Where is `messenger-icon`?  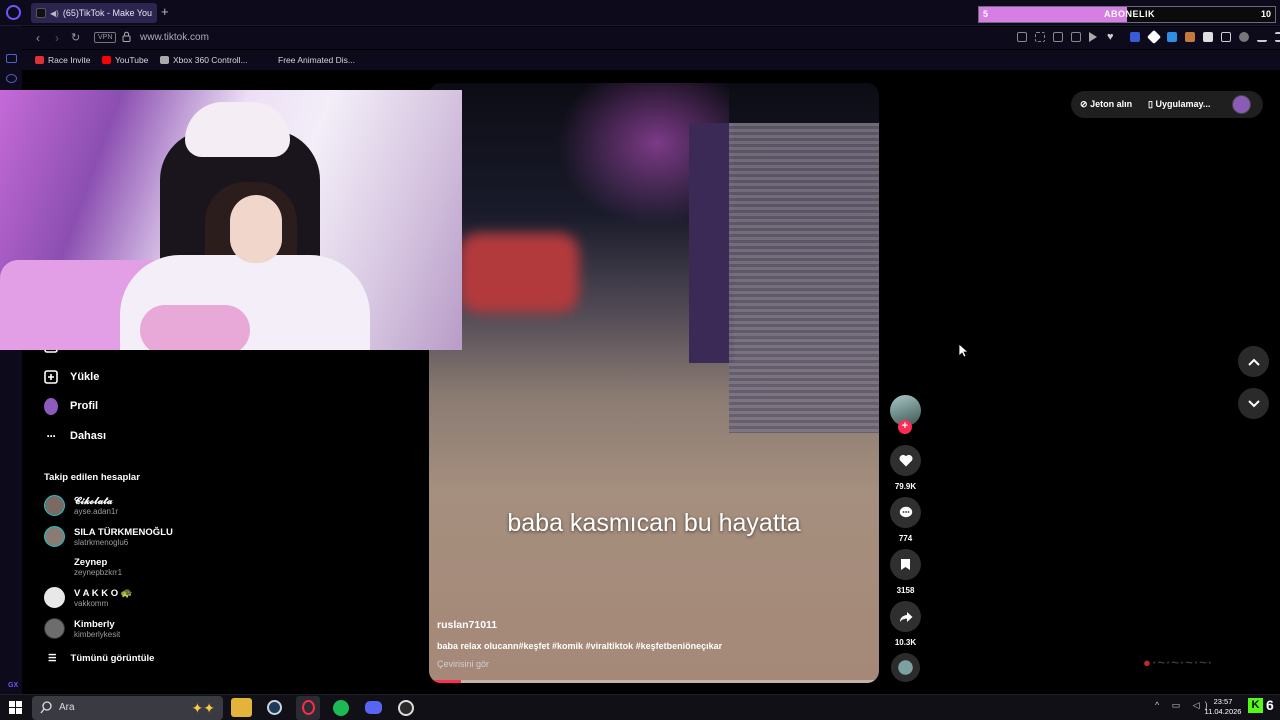 messenger-icon is located at coordinates (11, 58).